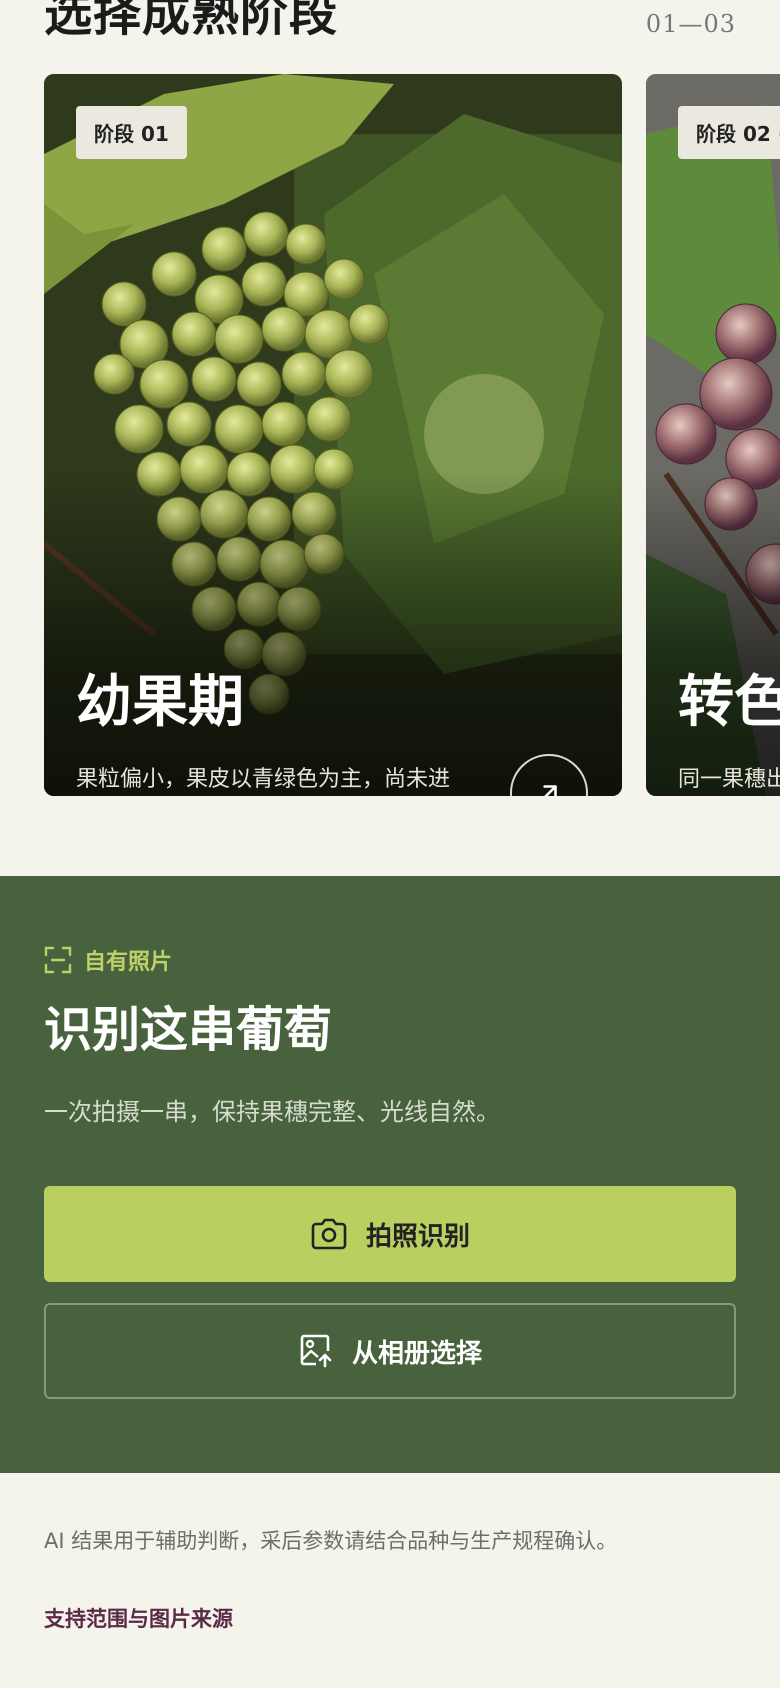  Describe the element at coordinates (160, 702) in the screenshot. I see `card-title: 幼果期` at that location.